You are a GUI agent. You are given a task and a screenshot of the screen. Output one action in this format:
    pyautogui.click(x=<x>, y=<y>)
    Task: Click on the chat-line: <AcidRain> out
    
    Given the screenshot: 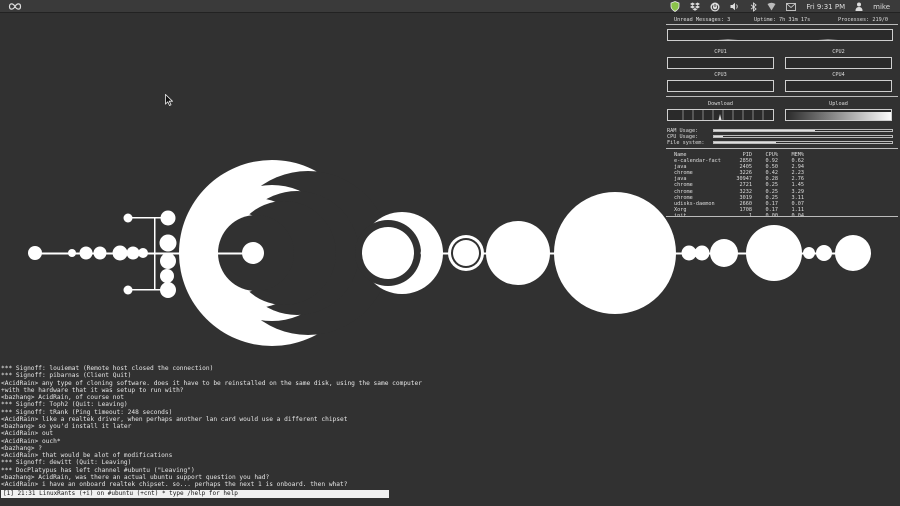 What is the action you would take?
    pyautogui.click(x=27, y=434)
    